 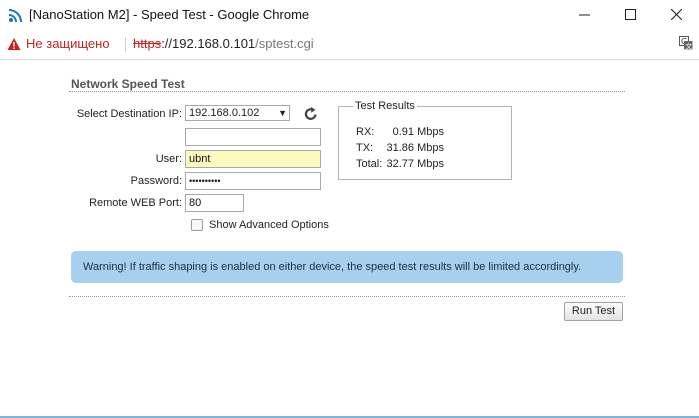 What do you see at coordinates (593, 311) in the screenshot?
I see `run-test-button: Run Test` at bounding box center [593, 311].